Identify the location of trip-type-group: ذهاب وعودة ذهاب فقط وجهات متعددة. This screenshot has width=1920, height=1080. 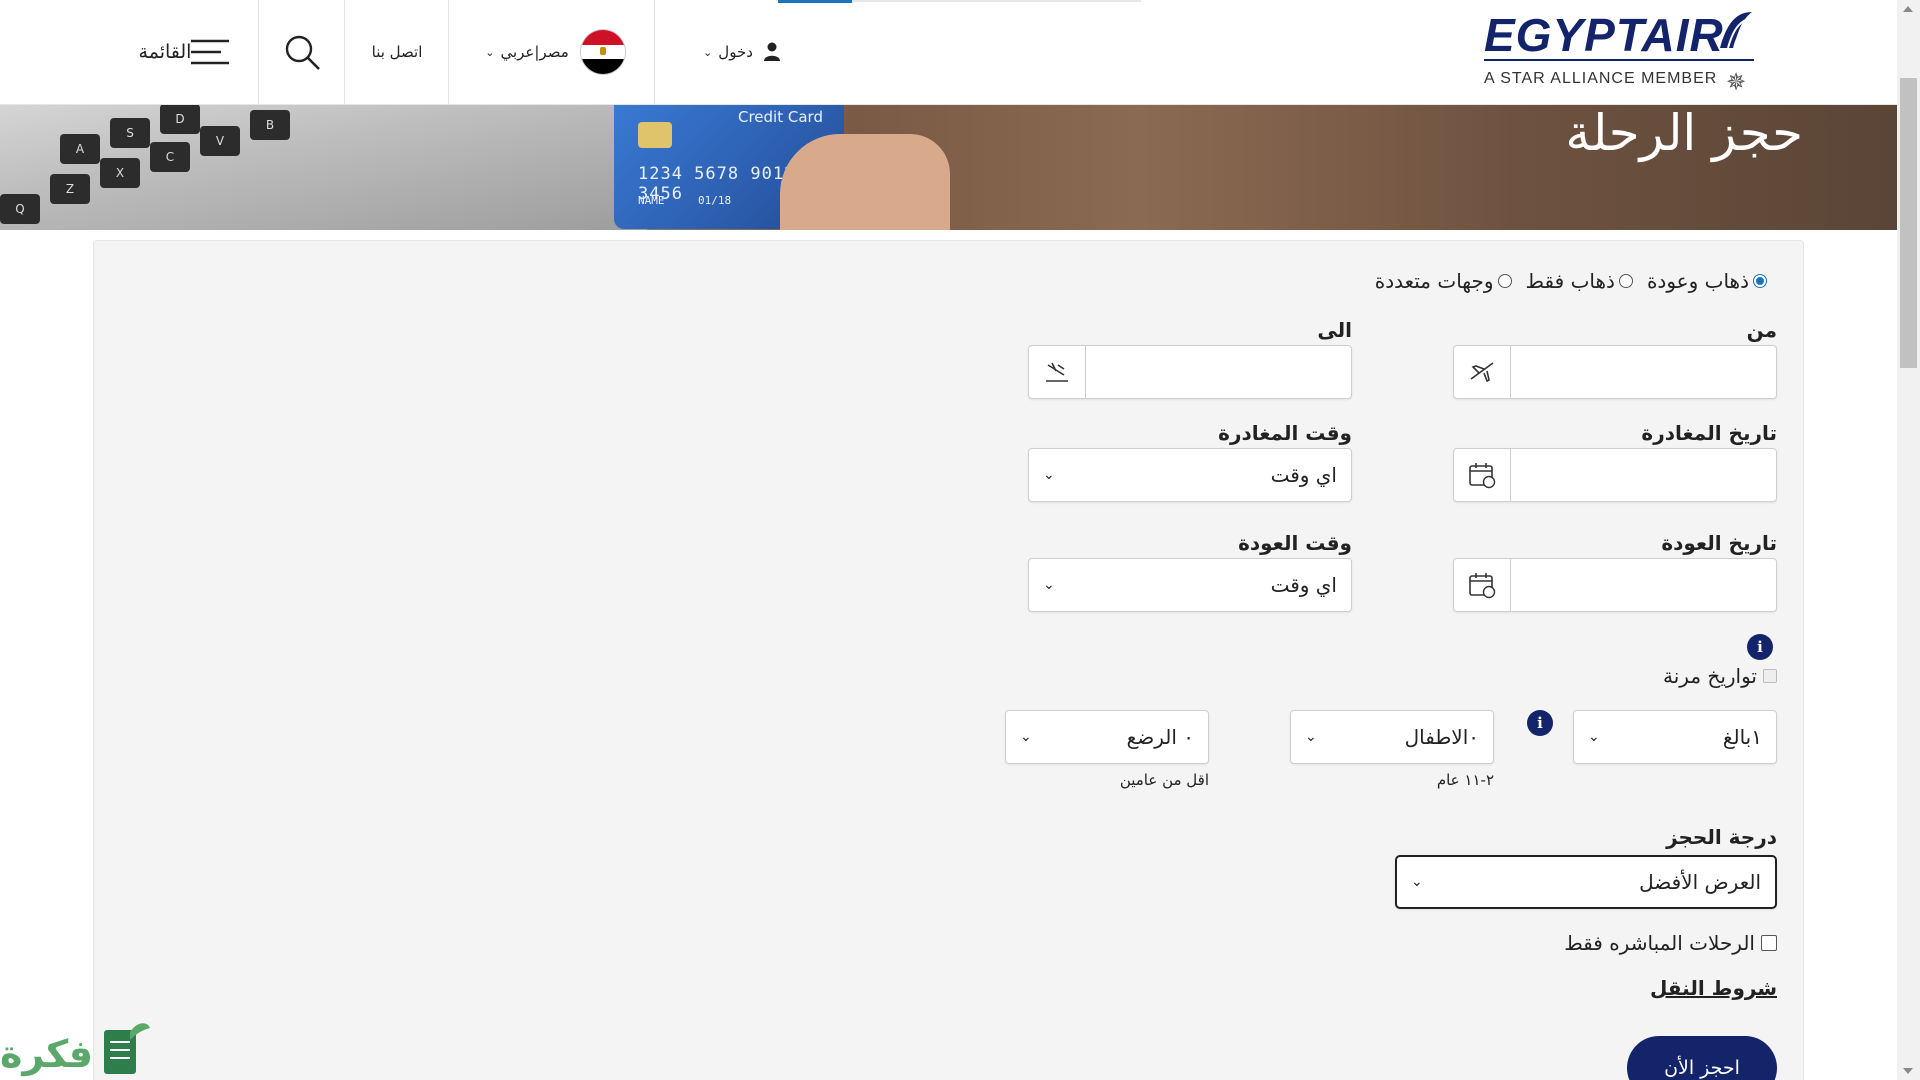
(1571, 281).